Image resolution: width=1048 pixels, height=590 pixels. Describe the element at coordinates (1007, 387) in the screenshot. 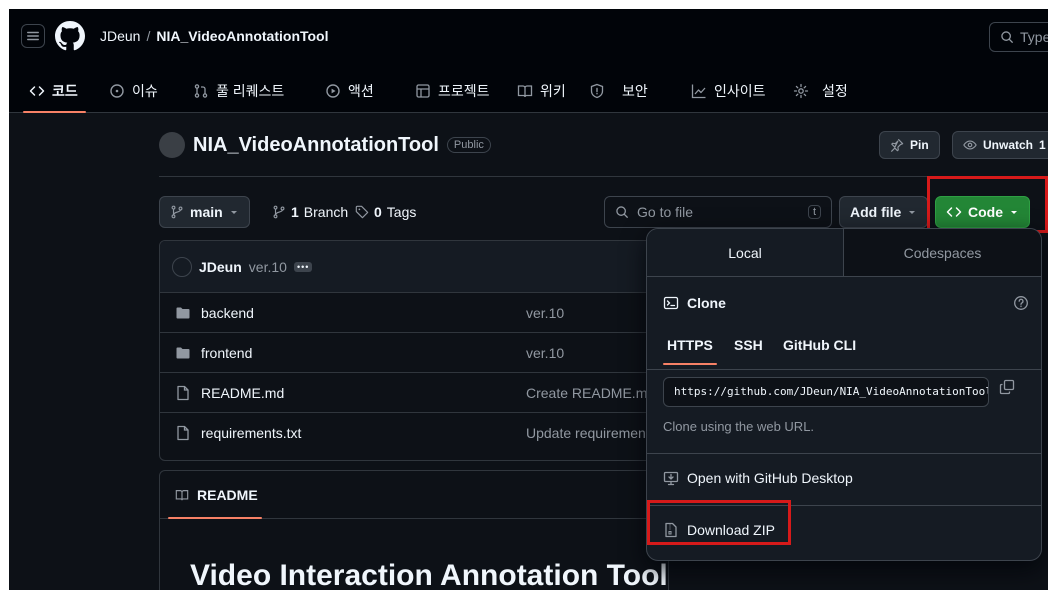

I see `copy-icon` at that location.